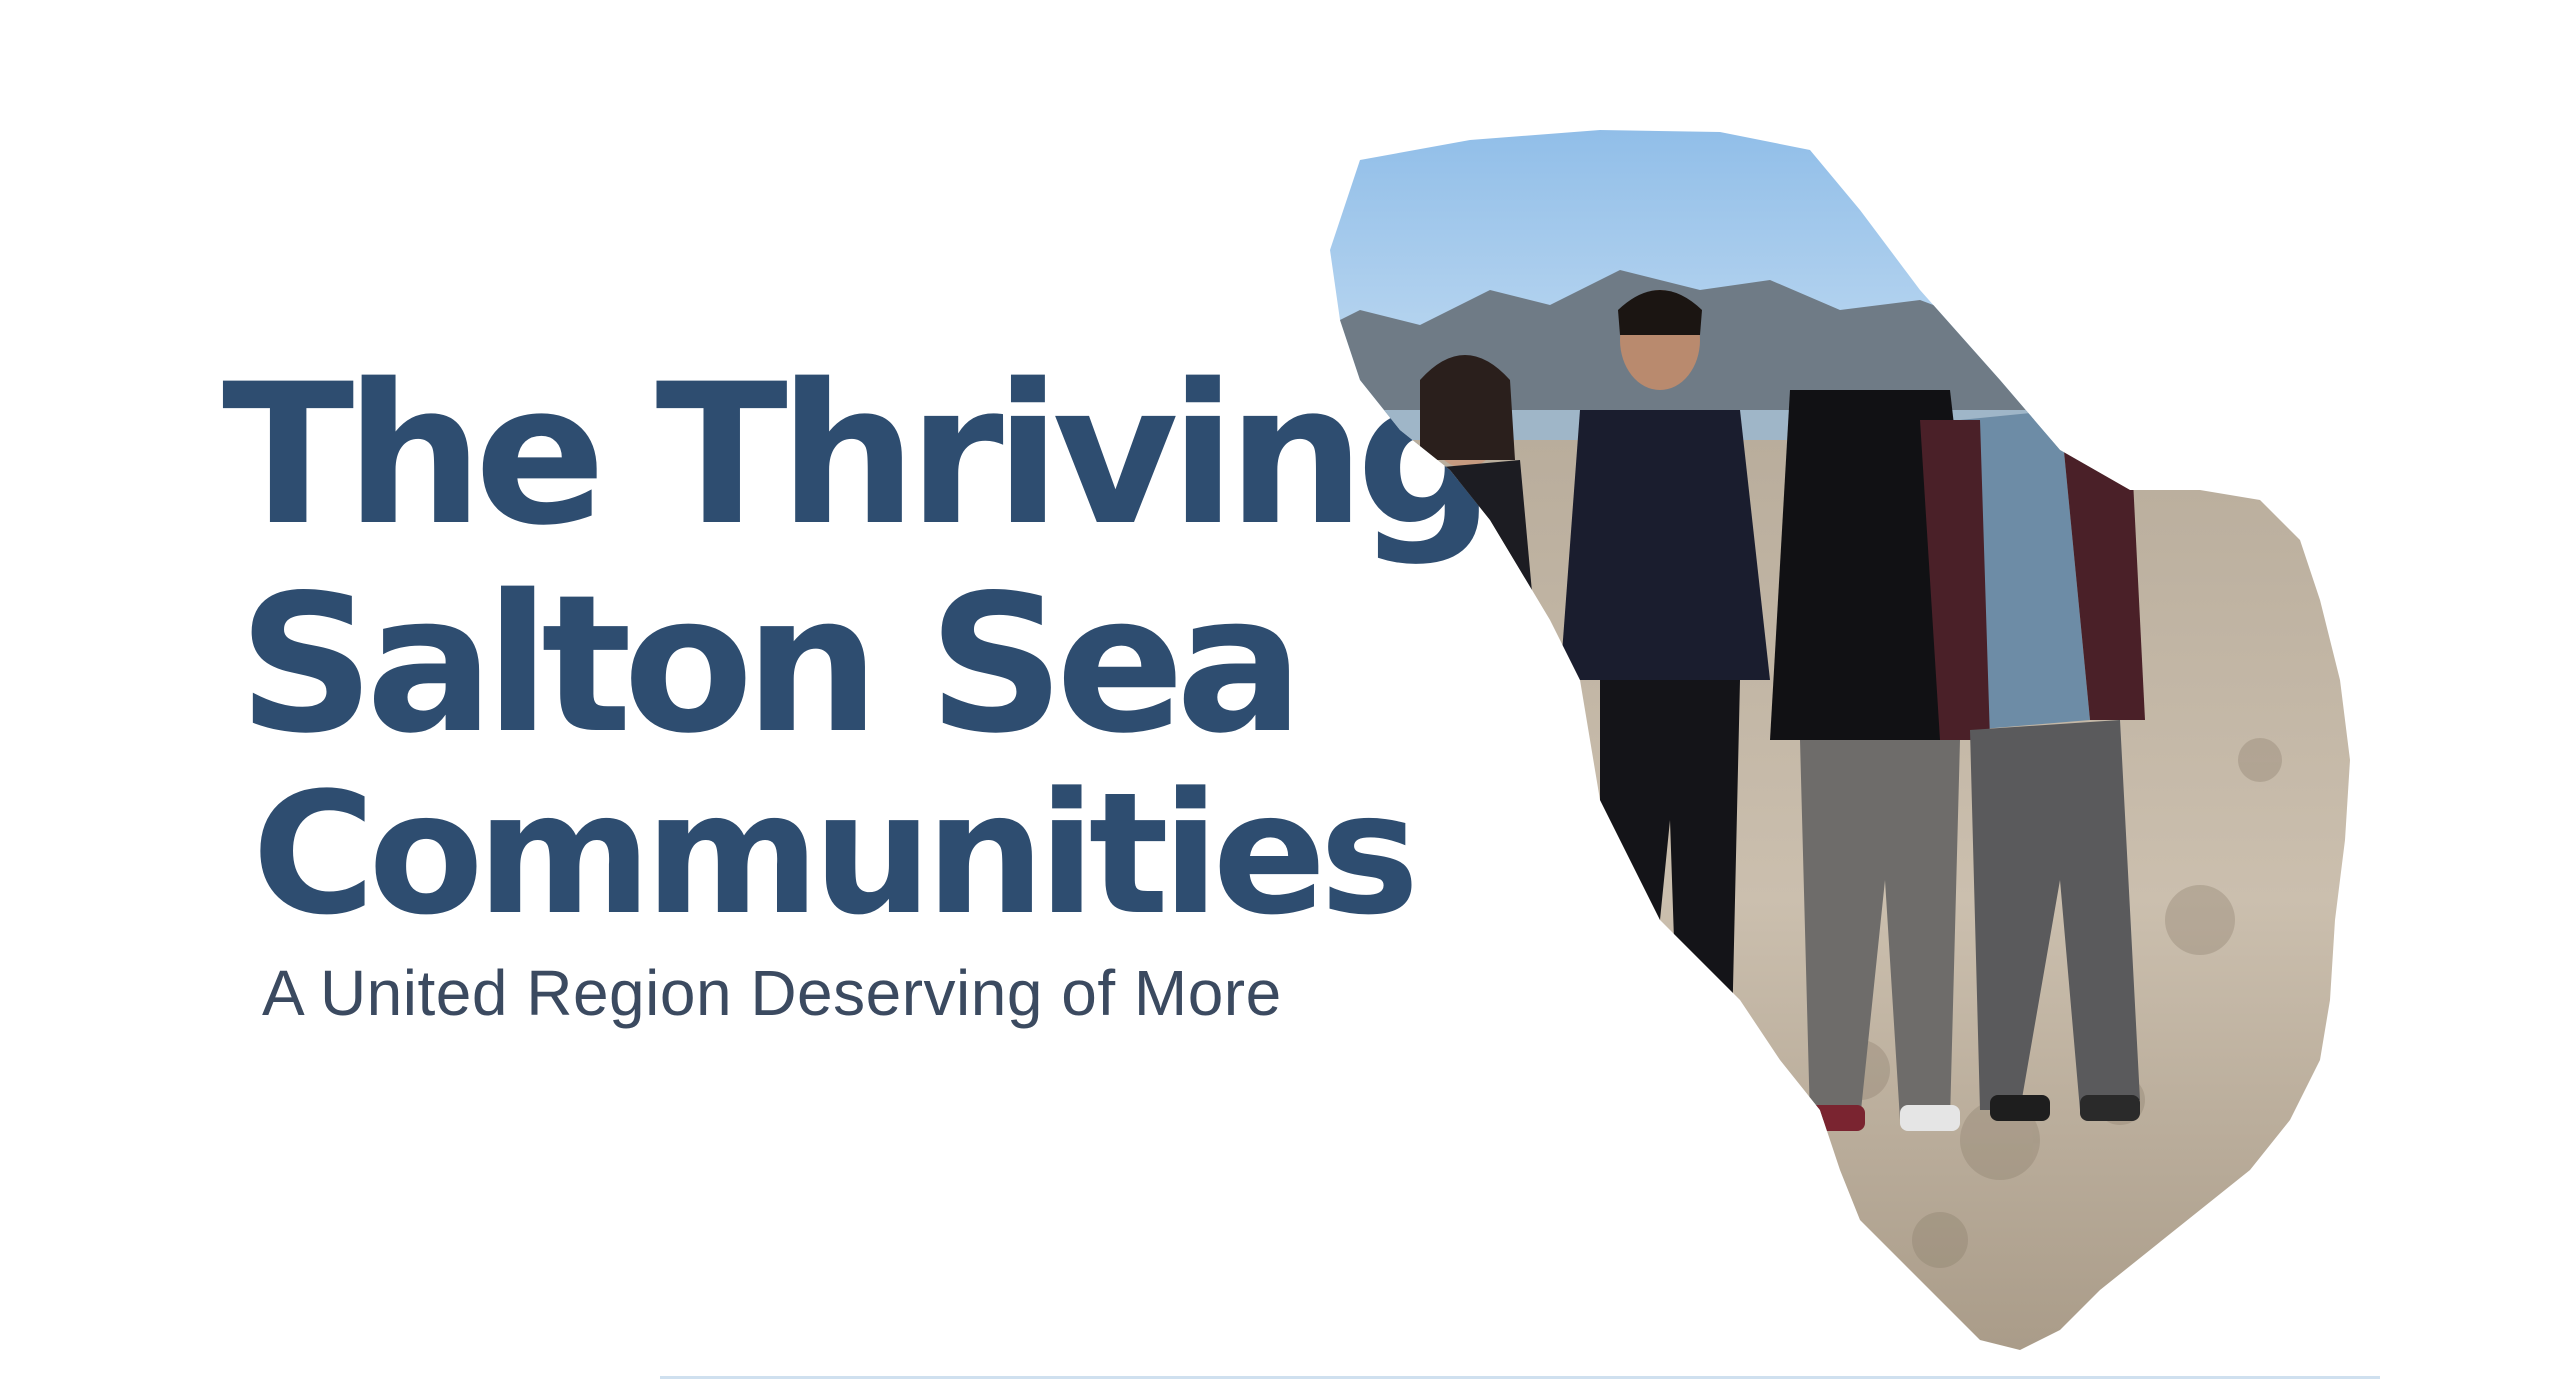 Image resolution: width=2553 pixels, height=1380 pixels. I want to click on subtitle: A United Region Deserving of More, so click(772, 993).